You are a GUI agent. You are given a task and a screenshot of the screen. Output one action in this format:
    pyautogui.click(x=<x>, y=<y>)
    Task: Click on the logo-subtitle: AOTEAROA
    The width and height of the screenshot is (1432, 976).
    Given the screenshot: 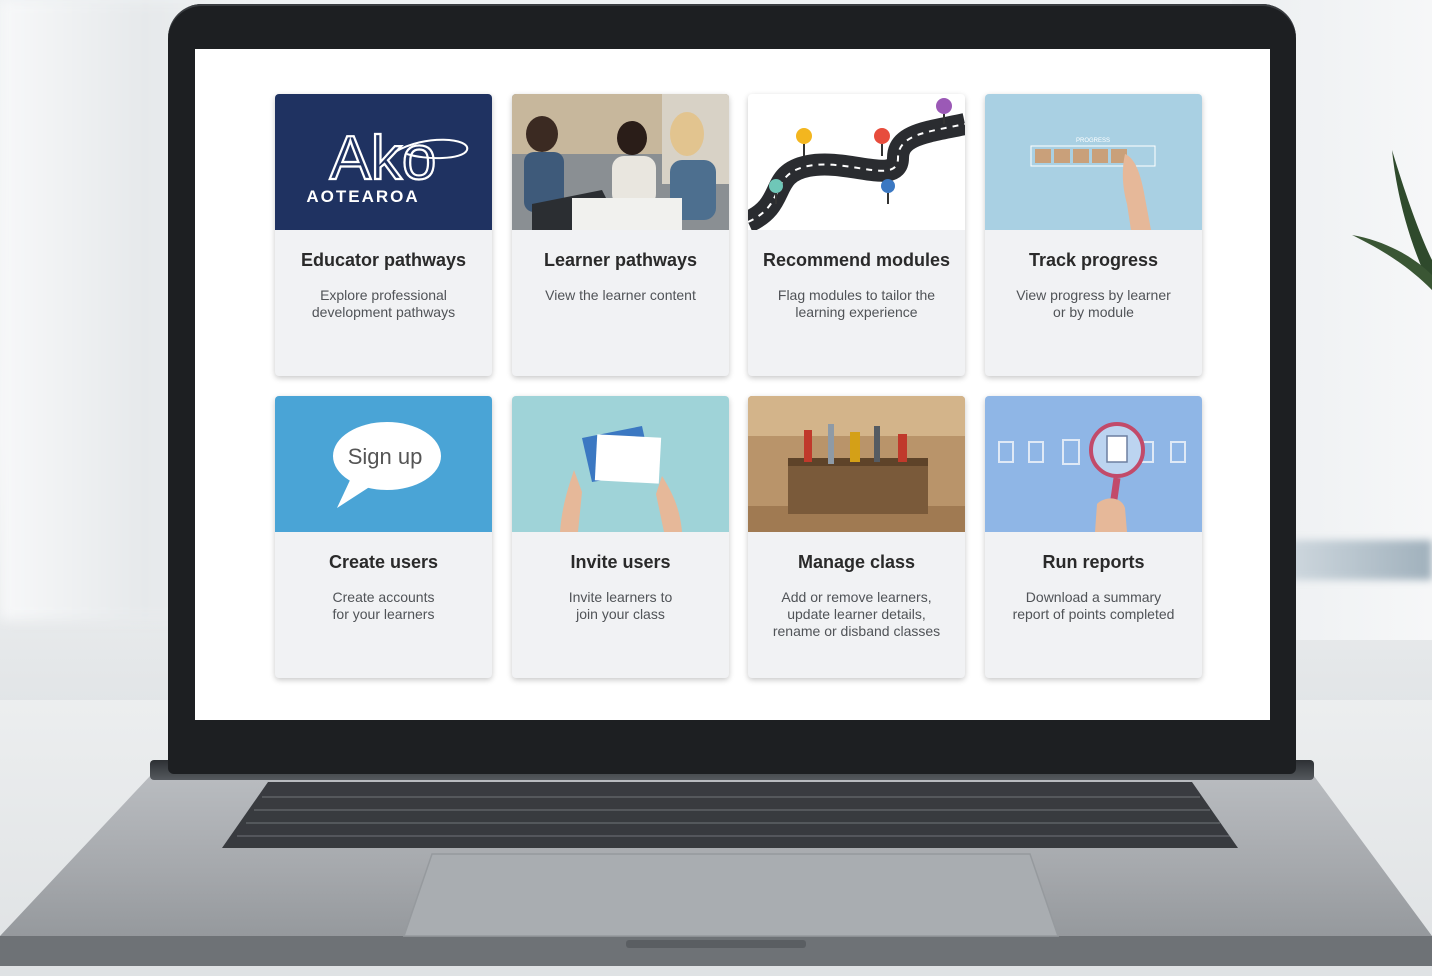 What is the action you would take?
    pyautogui.click(x=362, y=196)
    